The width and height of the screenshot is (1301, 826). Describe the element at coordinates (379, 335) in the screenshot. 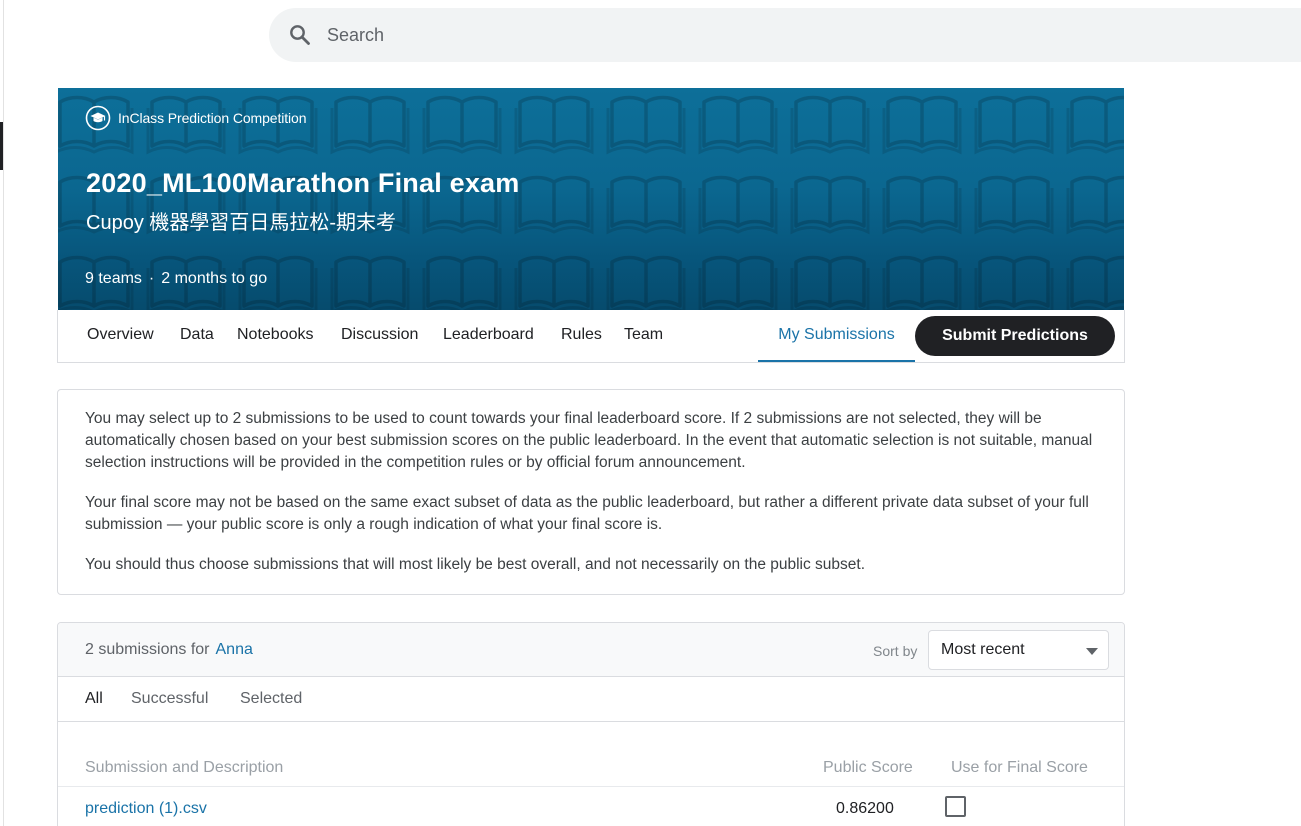

I see `tab-discussion: Discussion` at that location.